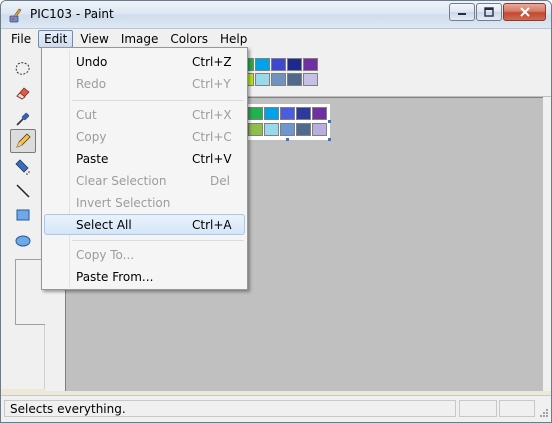 The height and width of the screenshot is (423, 552). Describe the element at coordinates (233, 39) in the screenshot. I see `menu-help: Help` at that location.